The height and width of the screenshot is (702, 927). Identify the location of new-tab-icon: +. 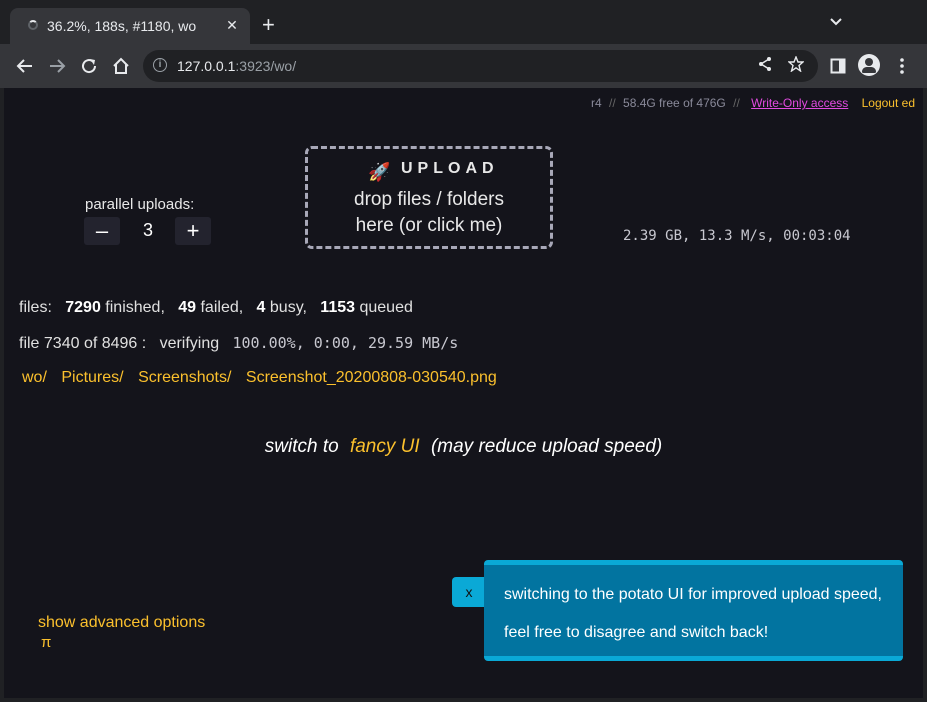
(268, 25).